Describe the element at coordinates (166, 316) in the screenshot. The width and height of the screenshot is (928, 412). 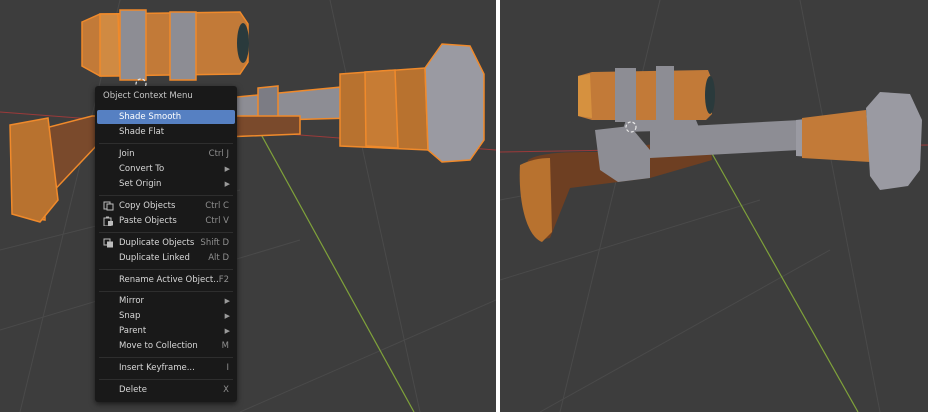
I see `menu-item-snap: Snap ▶` at that location.